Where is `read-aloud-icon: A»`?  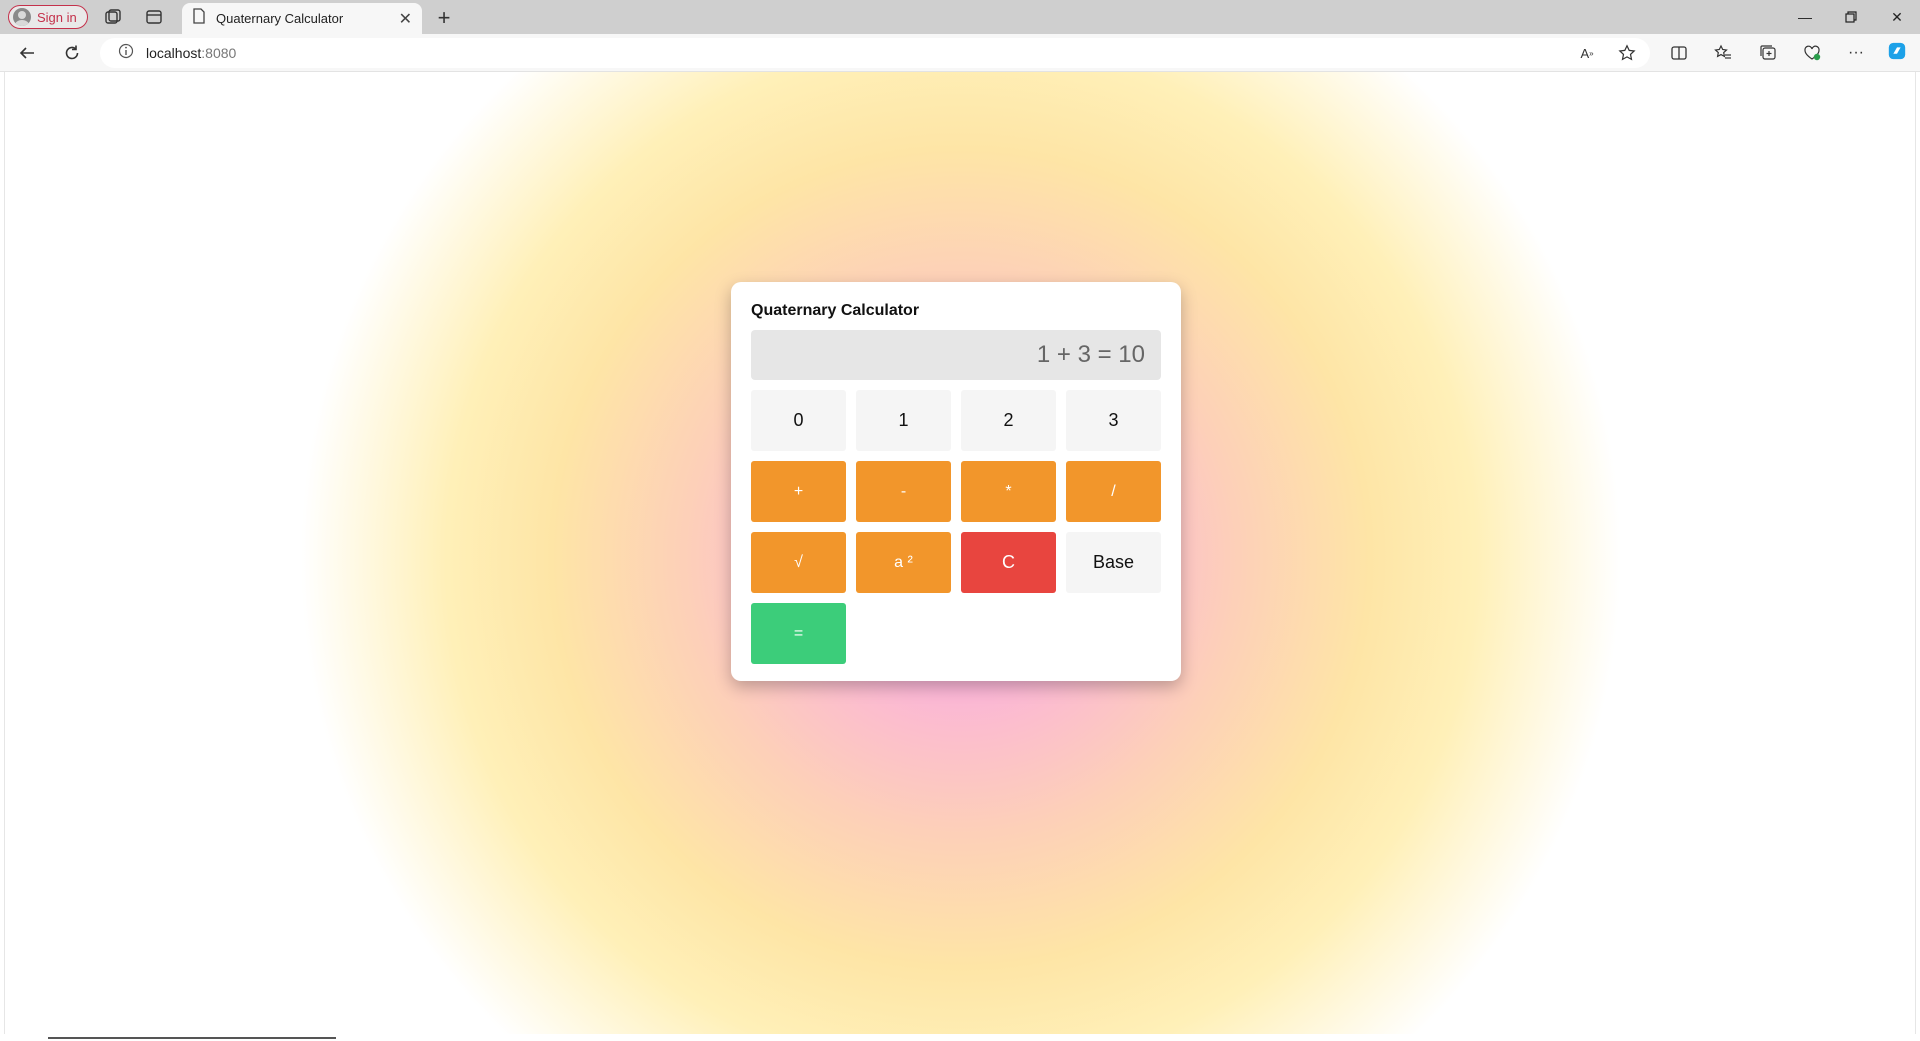 read-aloud-icon: A» is located at coordinates (1587, 53).